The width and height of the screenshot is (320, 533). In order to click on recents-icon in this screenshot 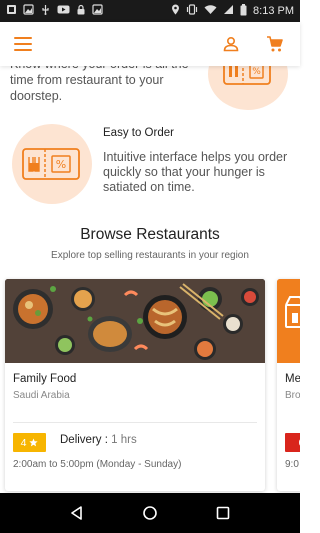, I will do `click(223, 513)`.